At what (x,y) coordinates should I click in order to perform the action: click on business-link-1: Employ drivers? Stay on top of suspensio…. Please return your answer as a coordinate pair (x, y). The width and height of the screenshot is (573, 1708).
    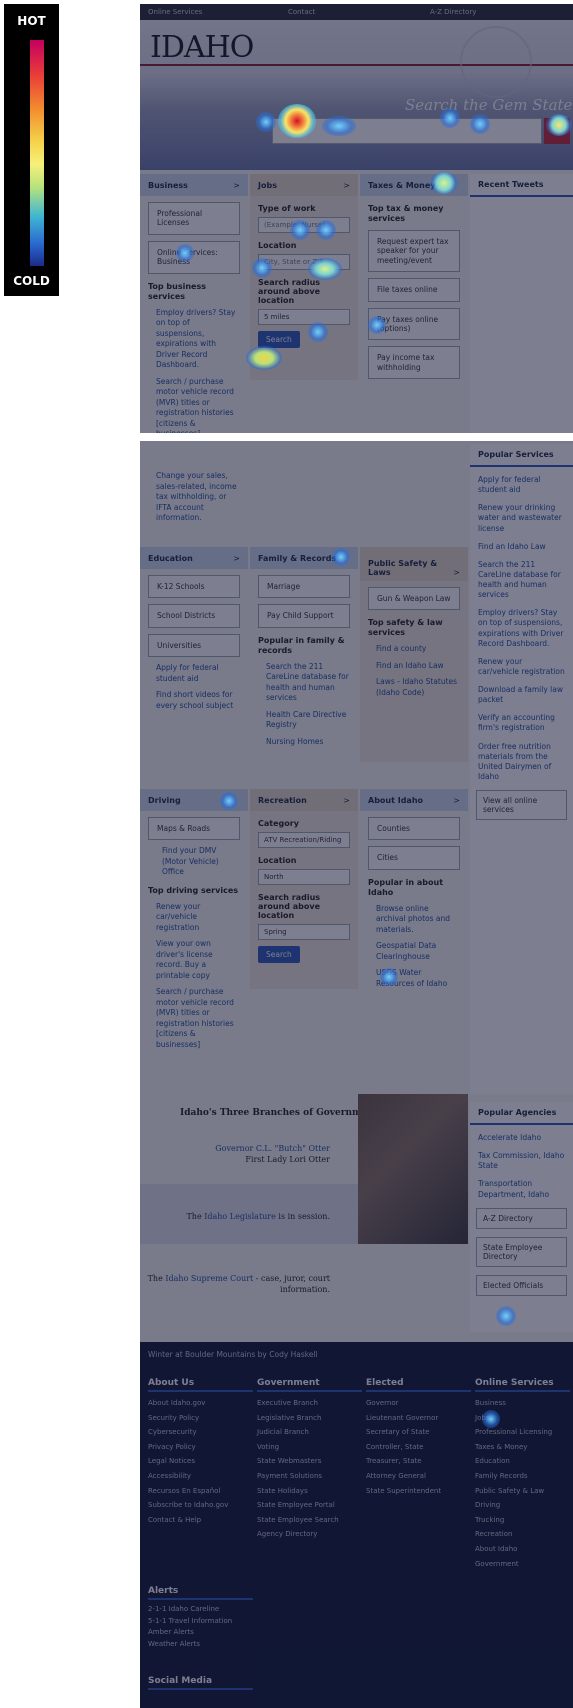
    Looking at the image, I should click on (198, 339).